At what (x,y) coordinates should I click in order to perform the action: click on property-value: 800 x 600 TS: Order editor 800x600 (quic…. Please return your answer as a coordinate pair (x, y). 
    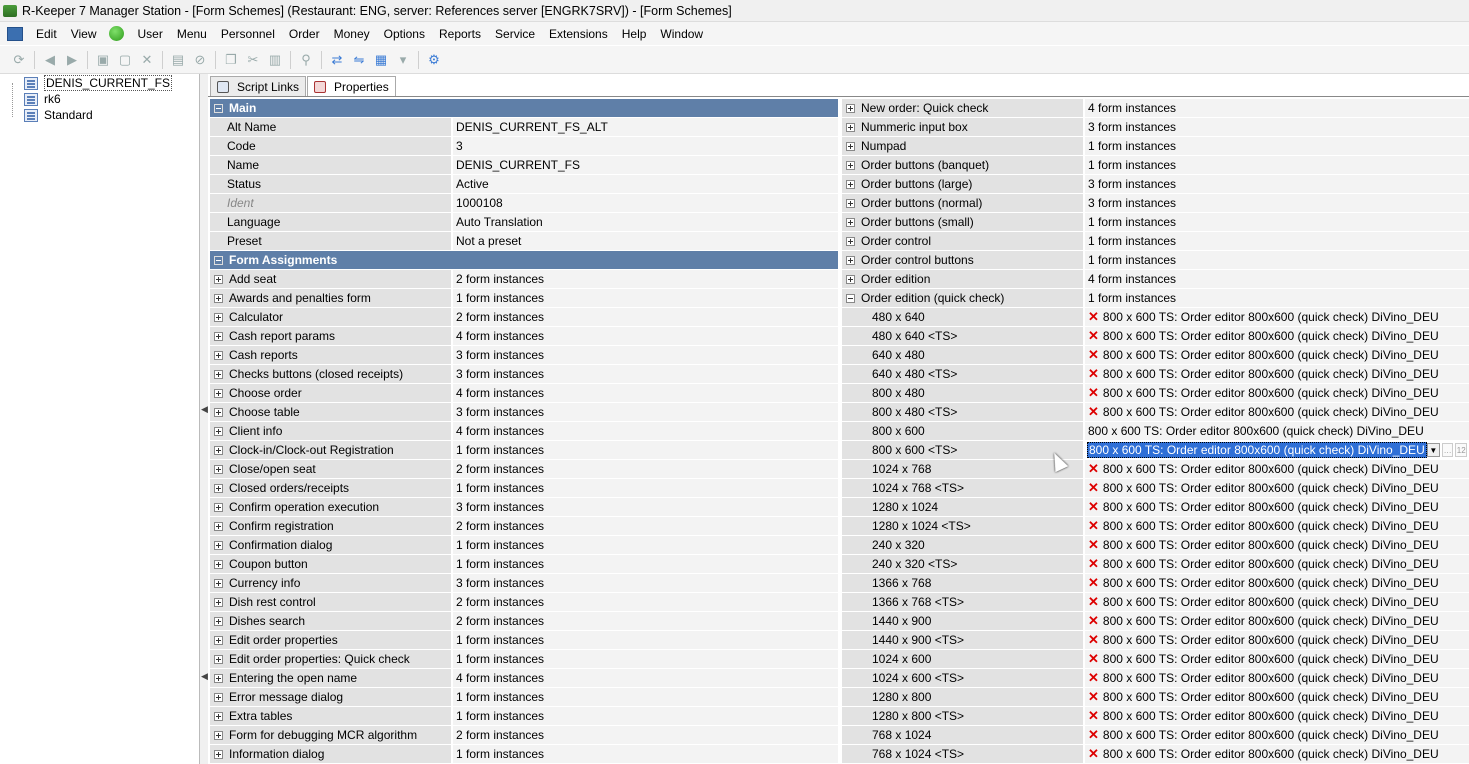
    Looking at the image, I should click on (1257, 450).